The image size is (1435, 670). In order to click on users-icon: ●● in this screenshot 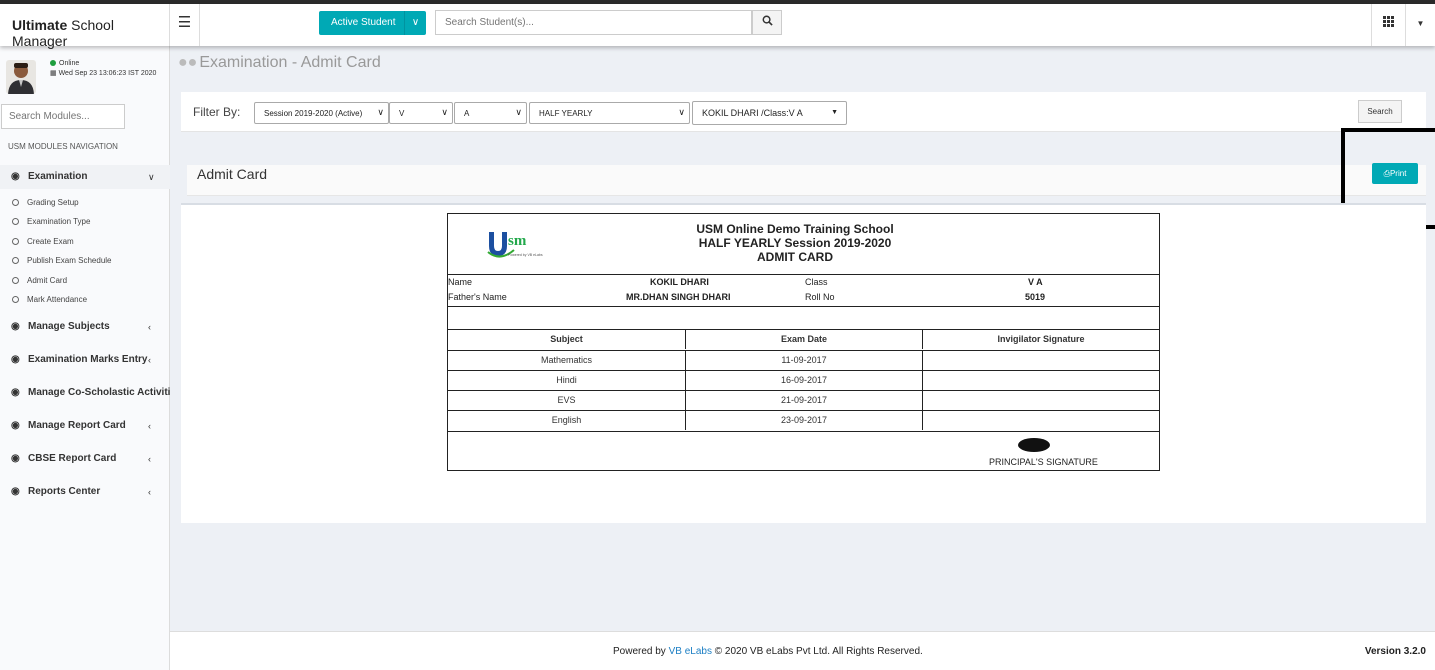, I will do `click(188, 62)`.